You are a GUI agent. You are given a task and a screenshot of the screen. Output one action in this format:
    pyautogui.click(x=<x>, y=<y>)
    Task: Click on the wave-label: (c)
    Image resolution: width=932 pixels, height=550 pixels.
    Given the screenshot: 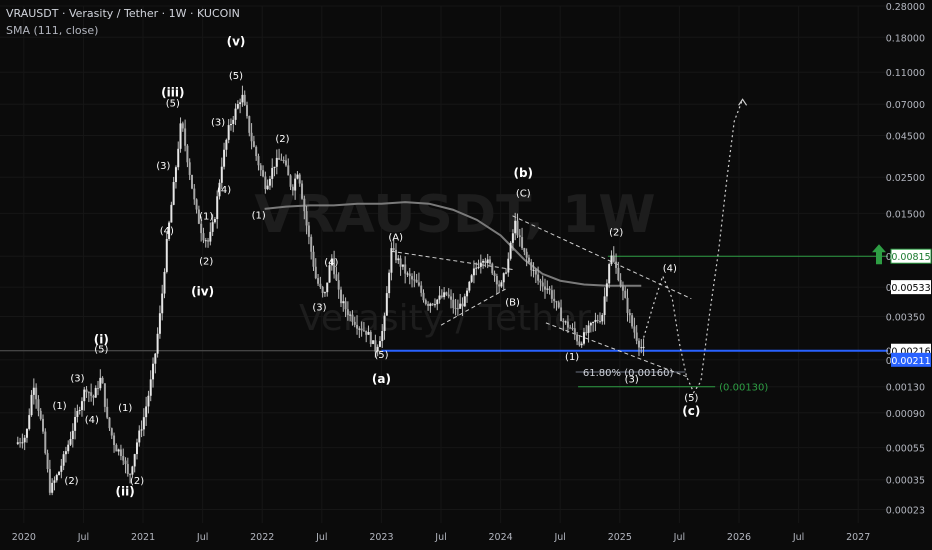 What is the action you would take?
    pyautogui.click(x=691, y=411)
    